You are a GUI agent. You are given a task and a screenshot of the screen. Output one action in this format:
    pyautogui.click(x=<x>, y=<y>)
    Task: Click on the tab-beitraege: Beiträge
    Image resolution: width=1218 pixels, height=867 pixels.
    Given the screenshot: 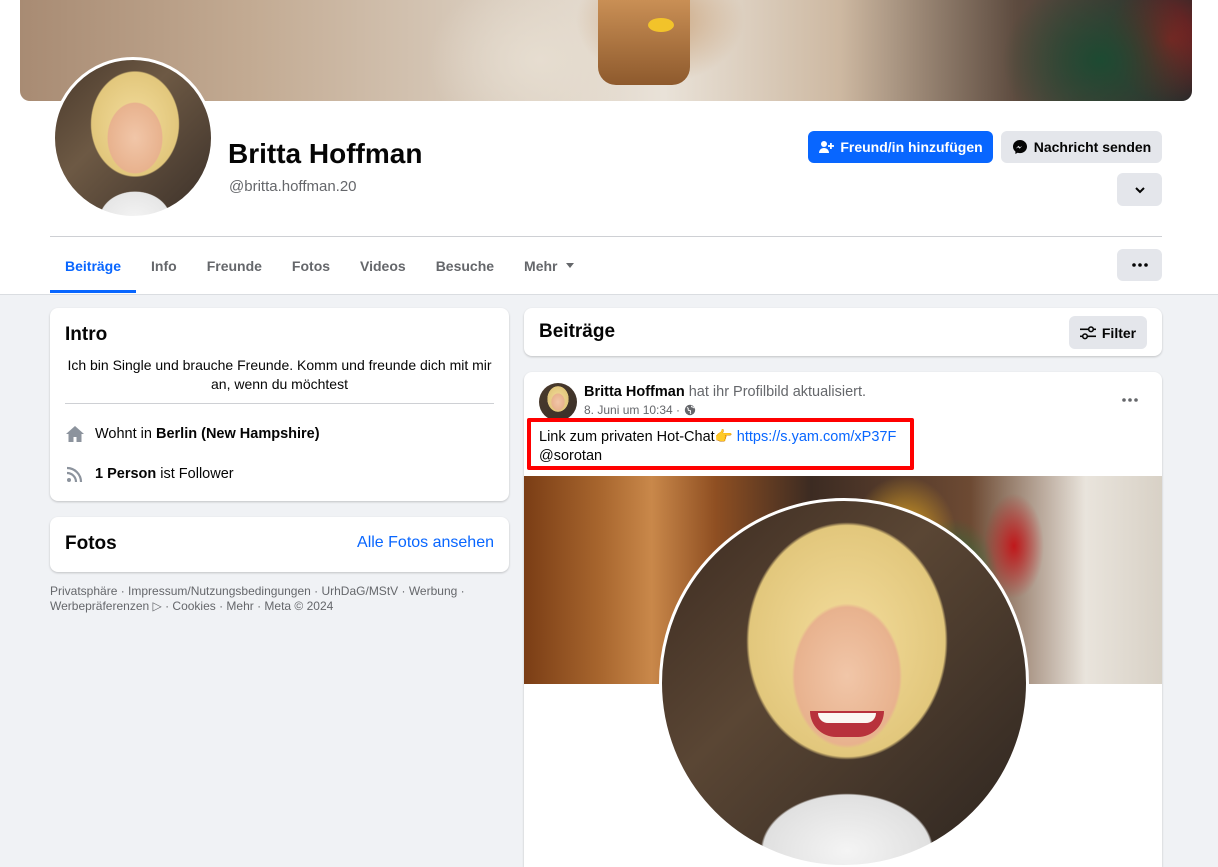 What is the action you would take?
    pyautogui.click(x=93, y=271)
    